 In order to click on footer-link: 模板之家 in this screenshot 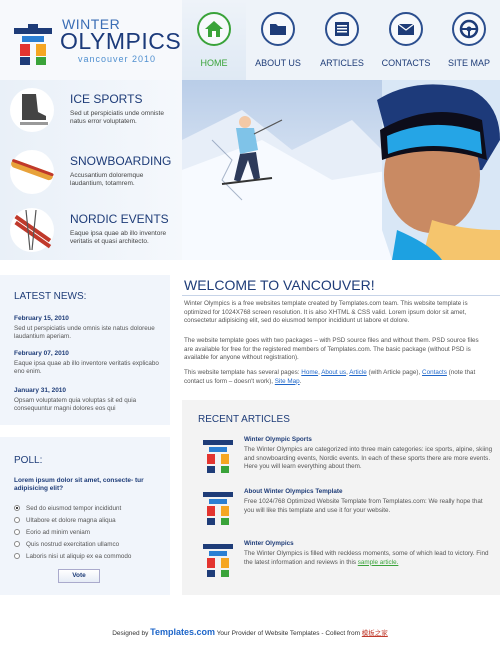, I will do `click(375, 633)`.